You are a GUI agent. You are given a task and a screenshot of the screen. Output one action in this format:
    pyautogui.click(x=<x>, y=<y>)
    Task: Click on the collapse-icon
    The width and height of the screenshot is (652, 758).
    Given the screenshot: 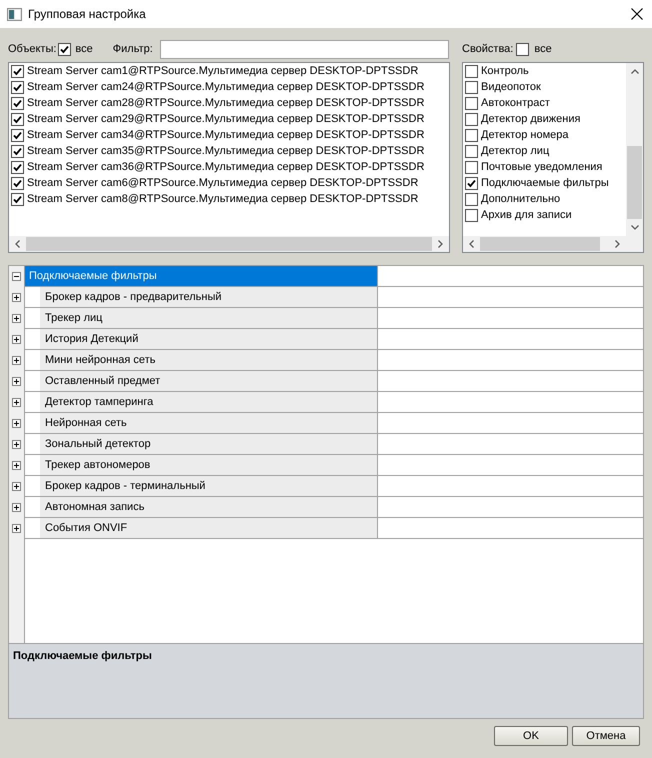 What is the action you would take?
    pyautogui.click(x=16, y=276)
    